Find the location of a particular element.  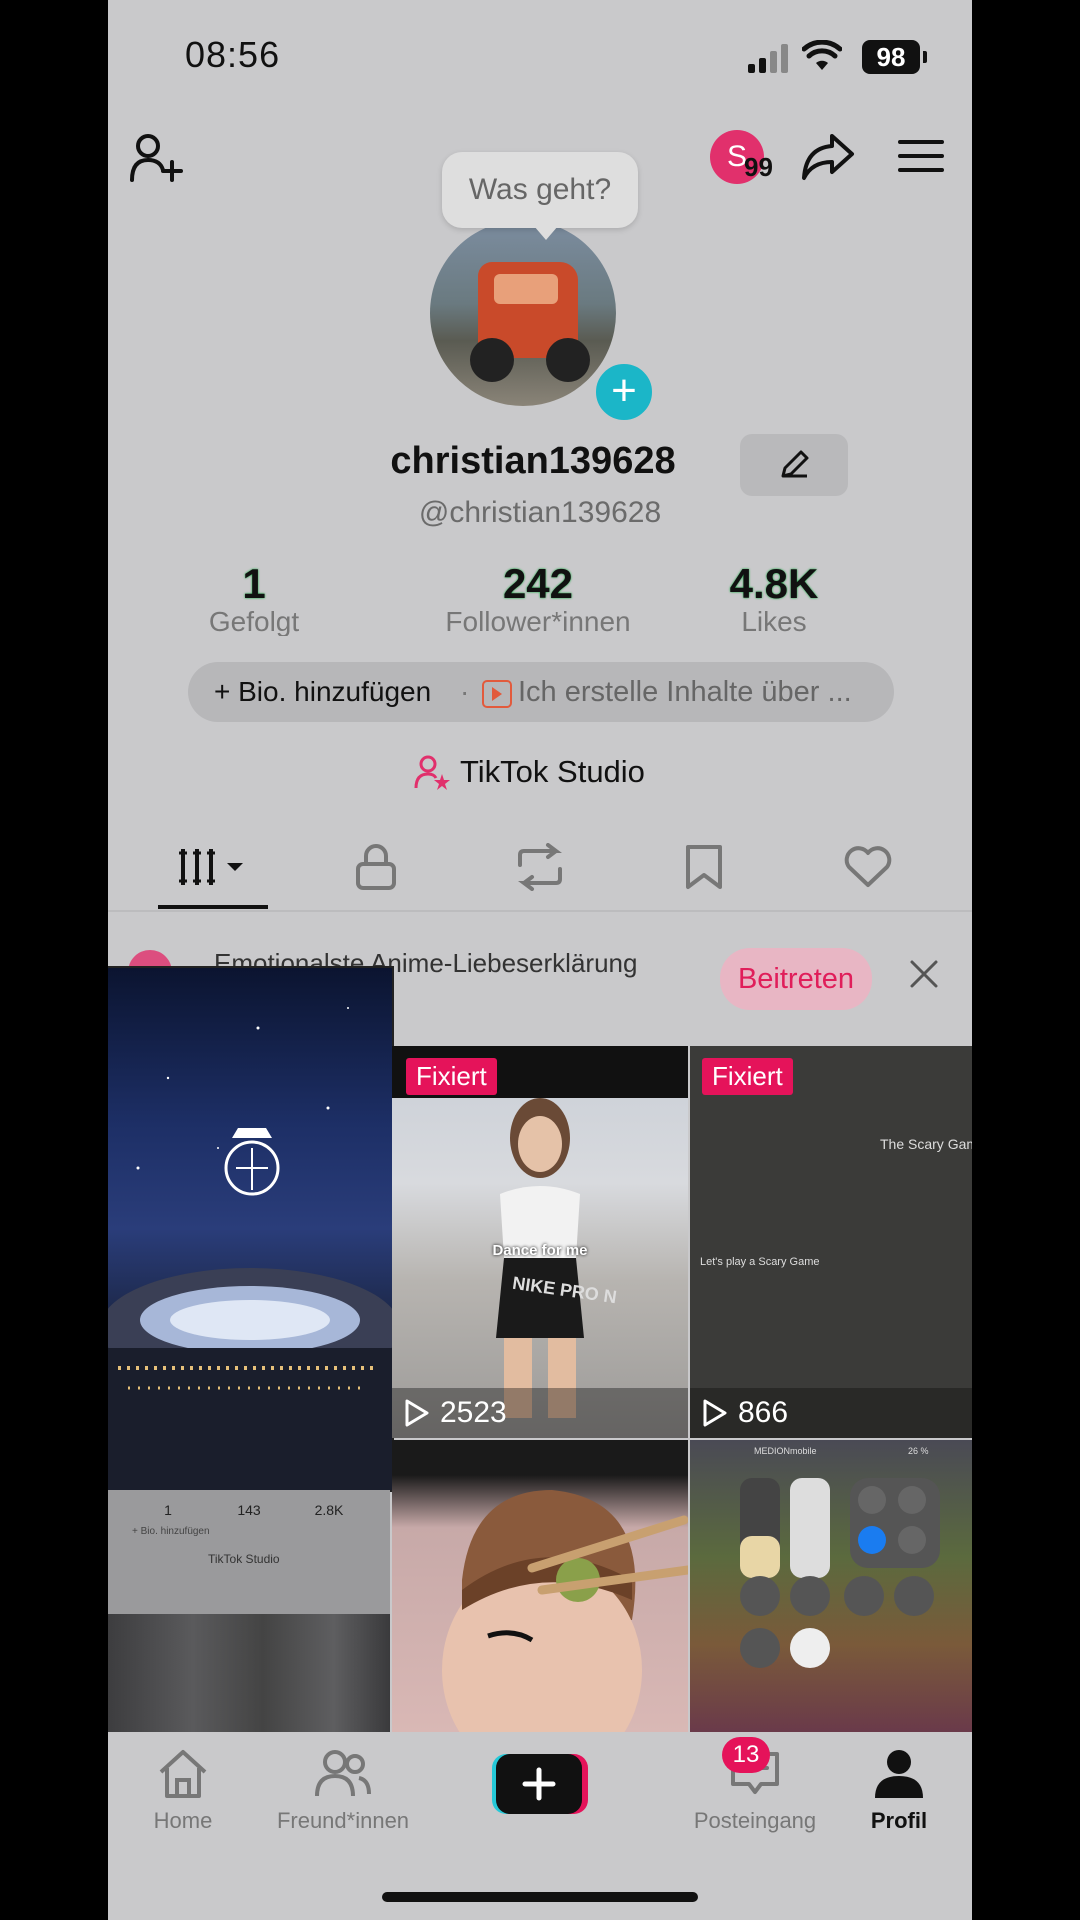

add-bio-button: + Bio. hinzufügen is located at coordinates (322, 692).